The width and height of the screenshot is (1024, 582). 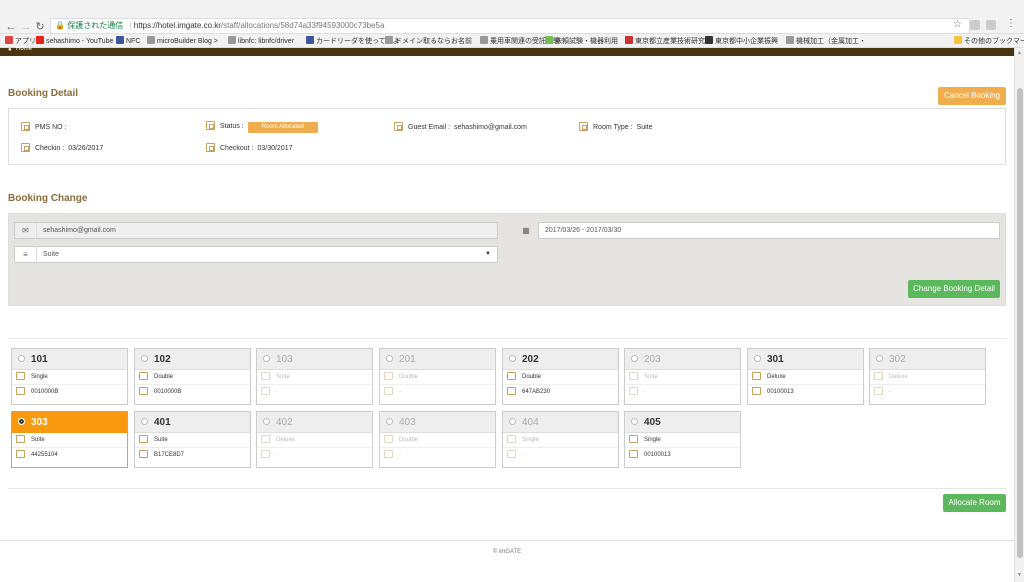 I want to click on scroll-thumb, so click(x=1020, y=323).